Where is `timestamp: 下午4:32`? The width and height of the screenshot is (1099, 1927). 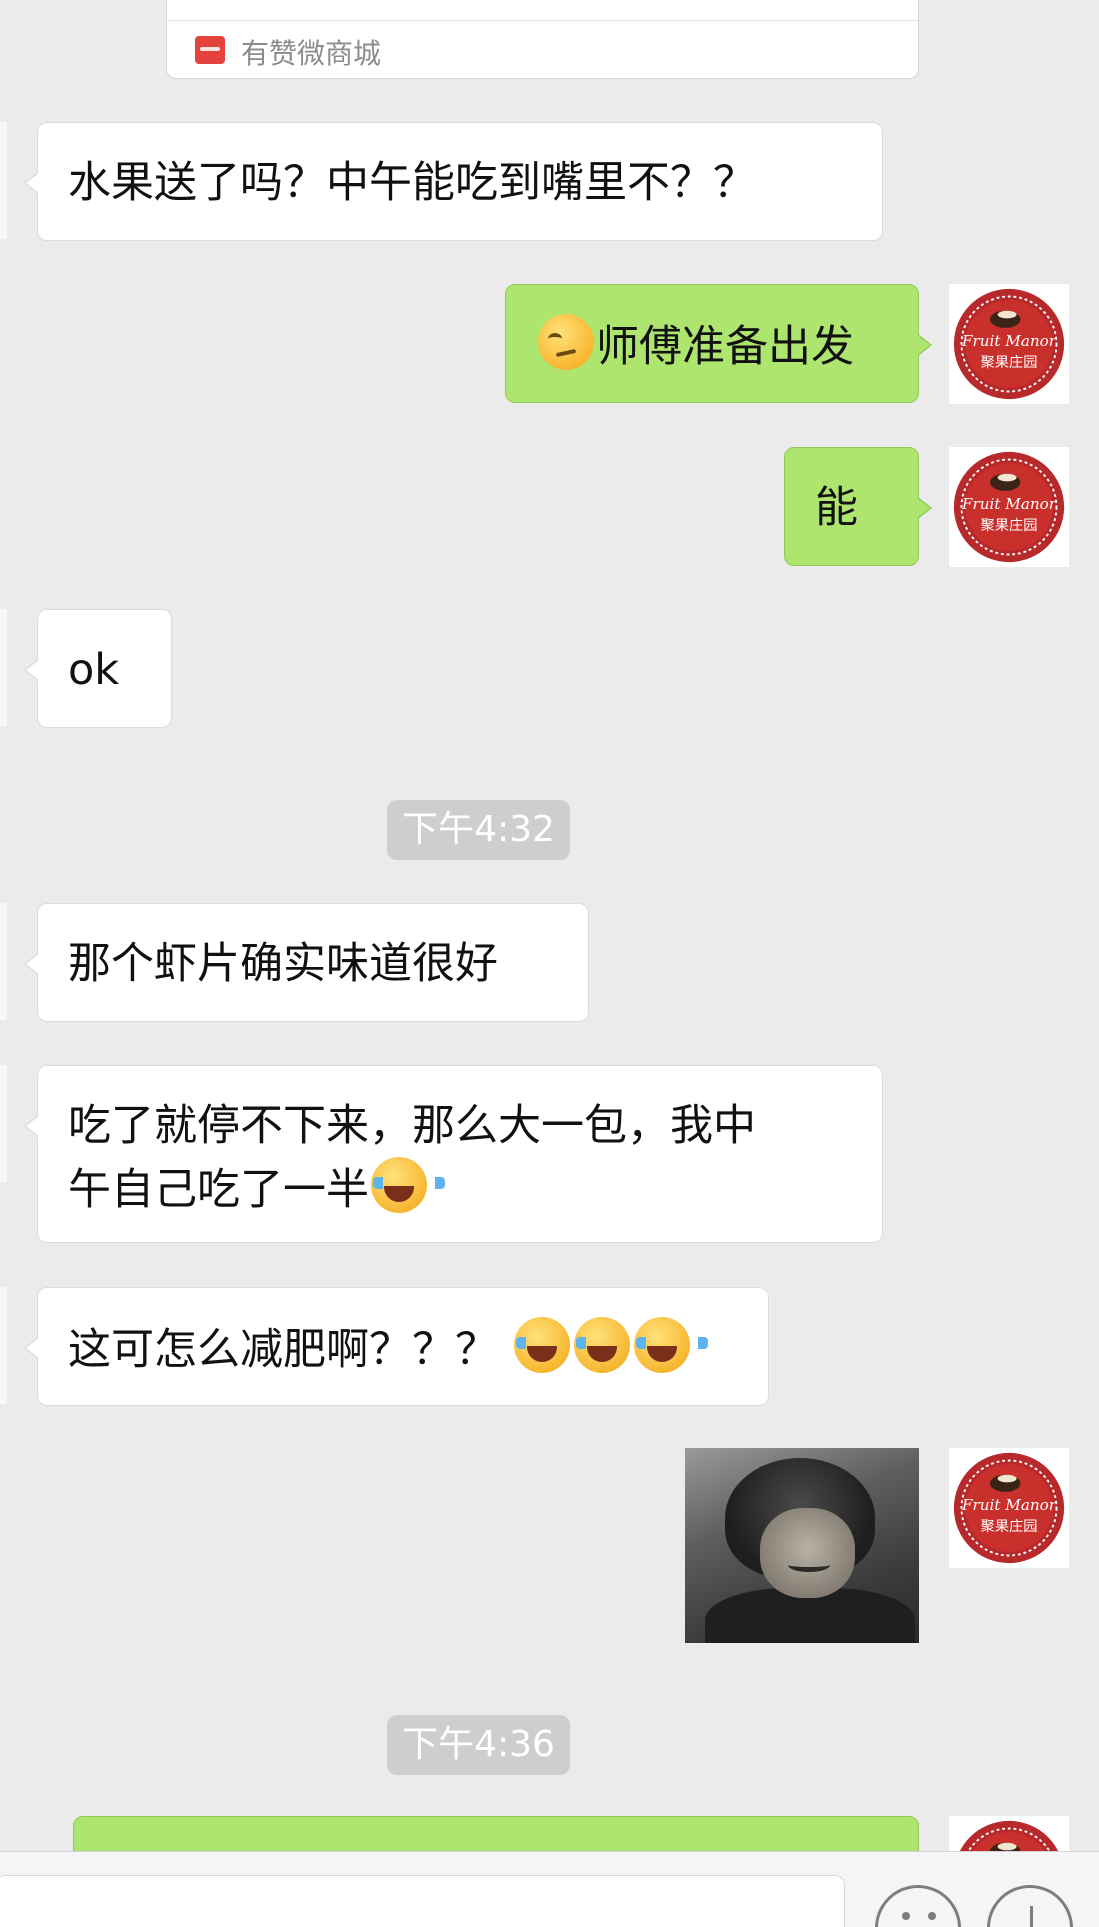 timestamp: 下午4:32 is located at coordinates (478, 830).